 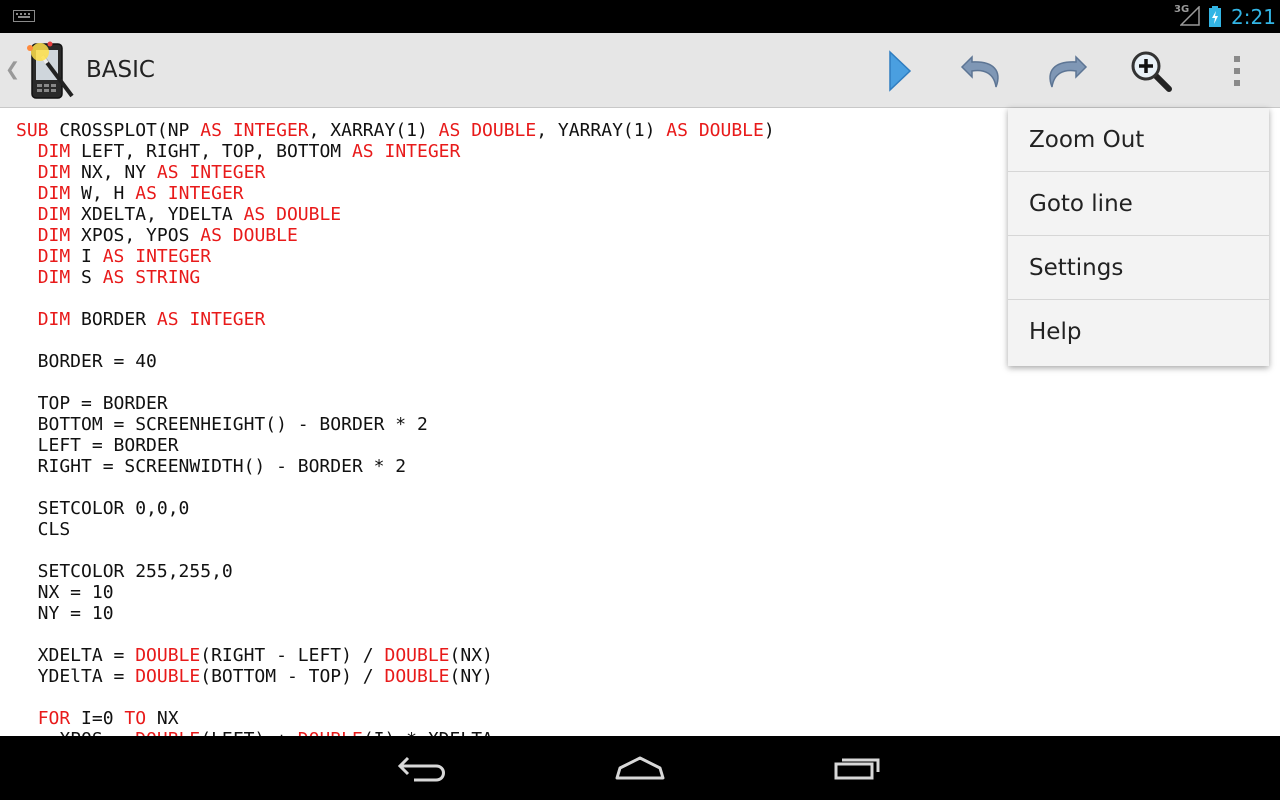 I want to click on code-line: DIM I AS INTEGER, so click(x=124, y=256).